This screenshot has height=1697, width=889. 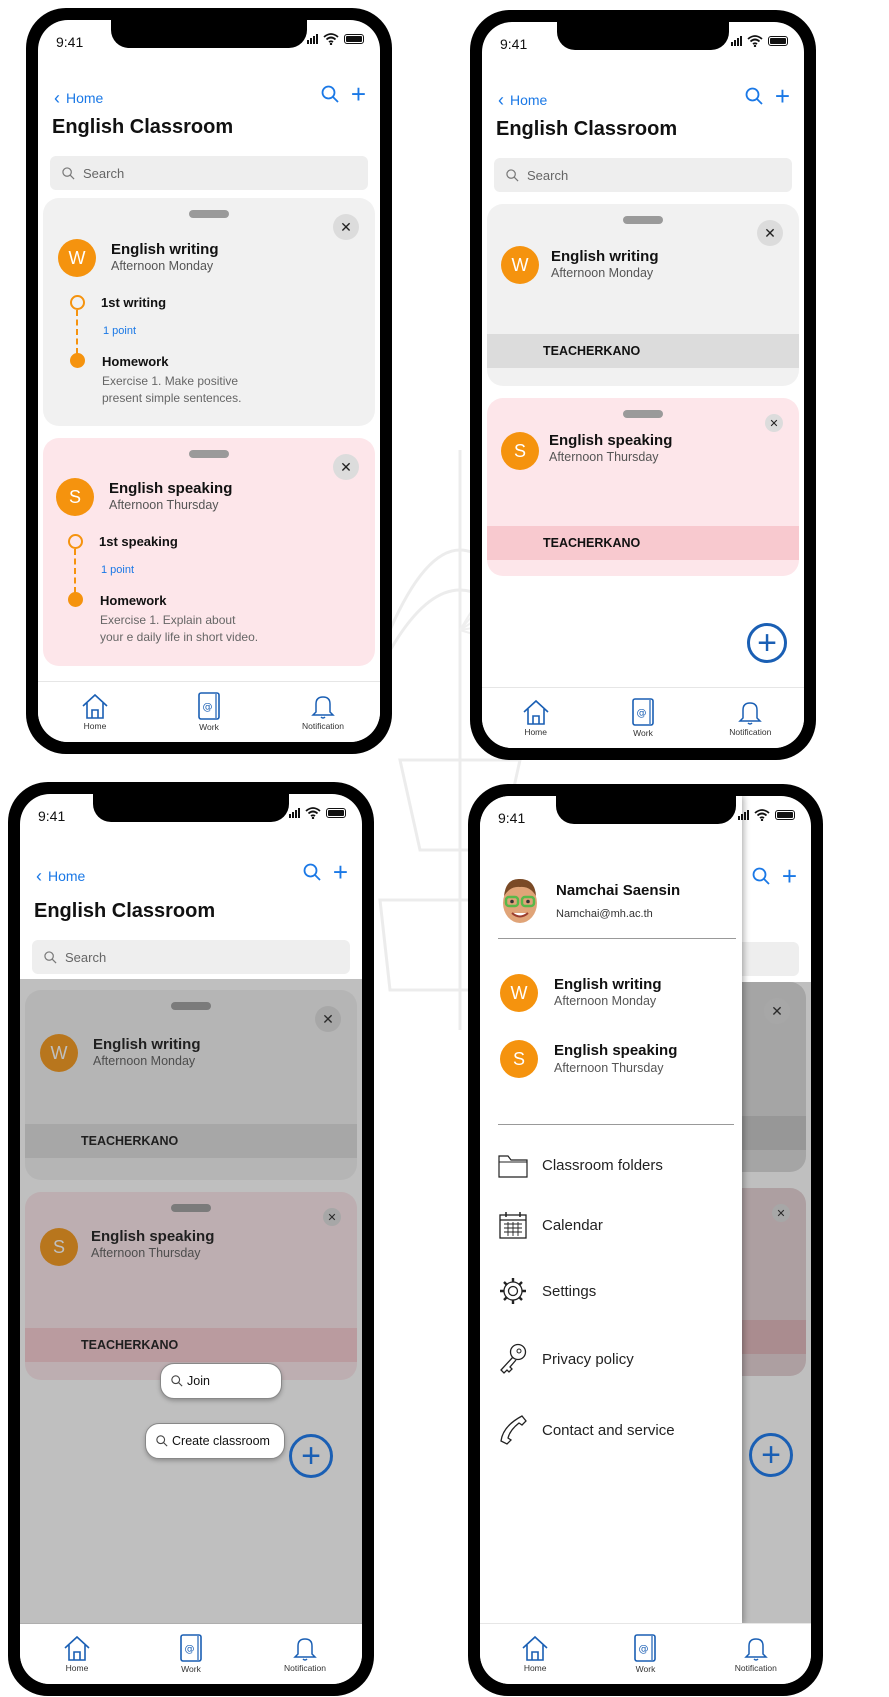 What do you see at coordinates (191, 1301) in the screenshot?
I see `dim-overlay` at bounding box center [191, 1301].